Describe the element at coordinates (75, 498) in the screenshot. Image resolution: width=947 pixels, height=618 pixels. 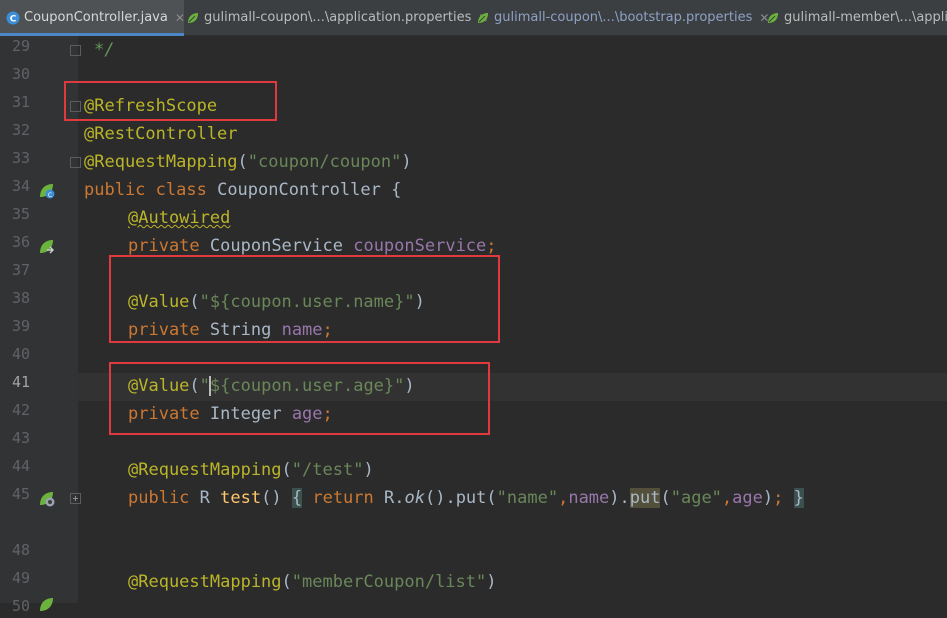
I see `fold-expand-icon` at that location.